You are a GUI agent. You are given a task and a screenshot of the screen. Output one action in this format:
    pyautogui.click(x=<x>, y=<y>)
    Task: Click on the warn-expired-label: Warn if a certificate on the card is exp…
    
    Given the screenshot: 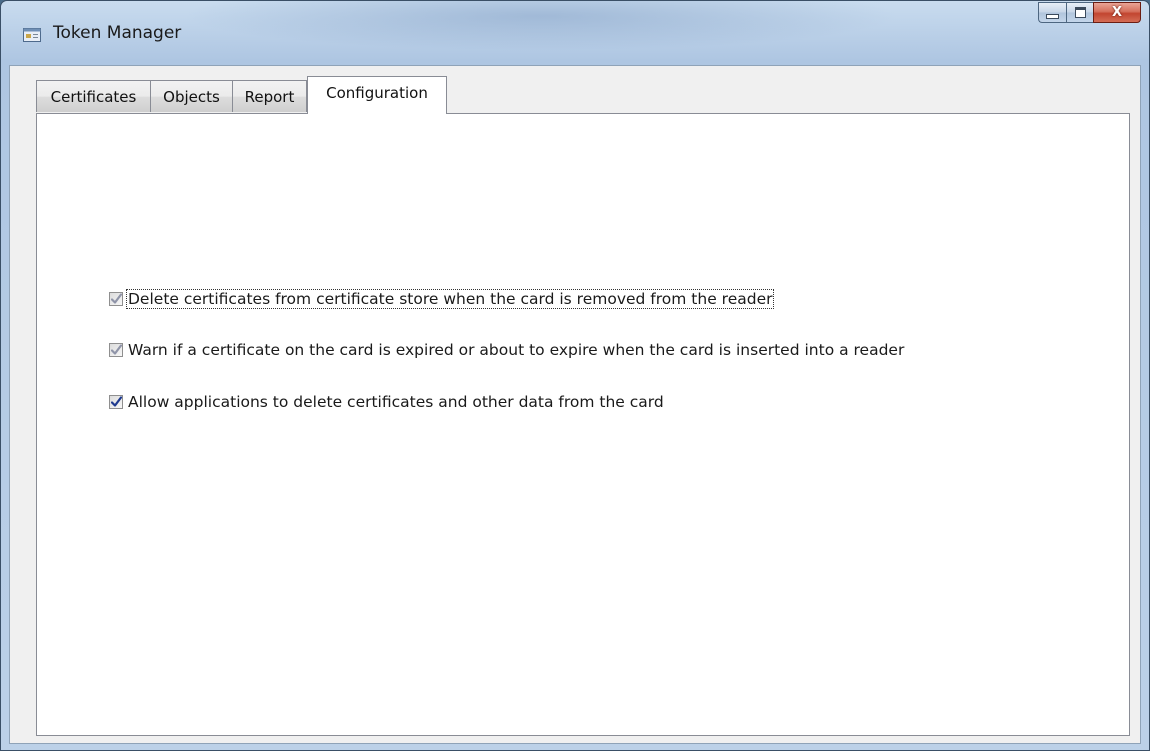 What is the action you would take?
    pyautogui.click(x=516, y=350)
    